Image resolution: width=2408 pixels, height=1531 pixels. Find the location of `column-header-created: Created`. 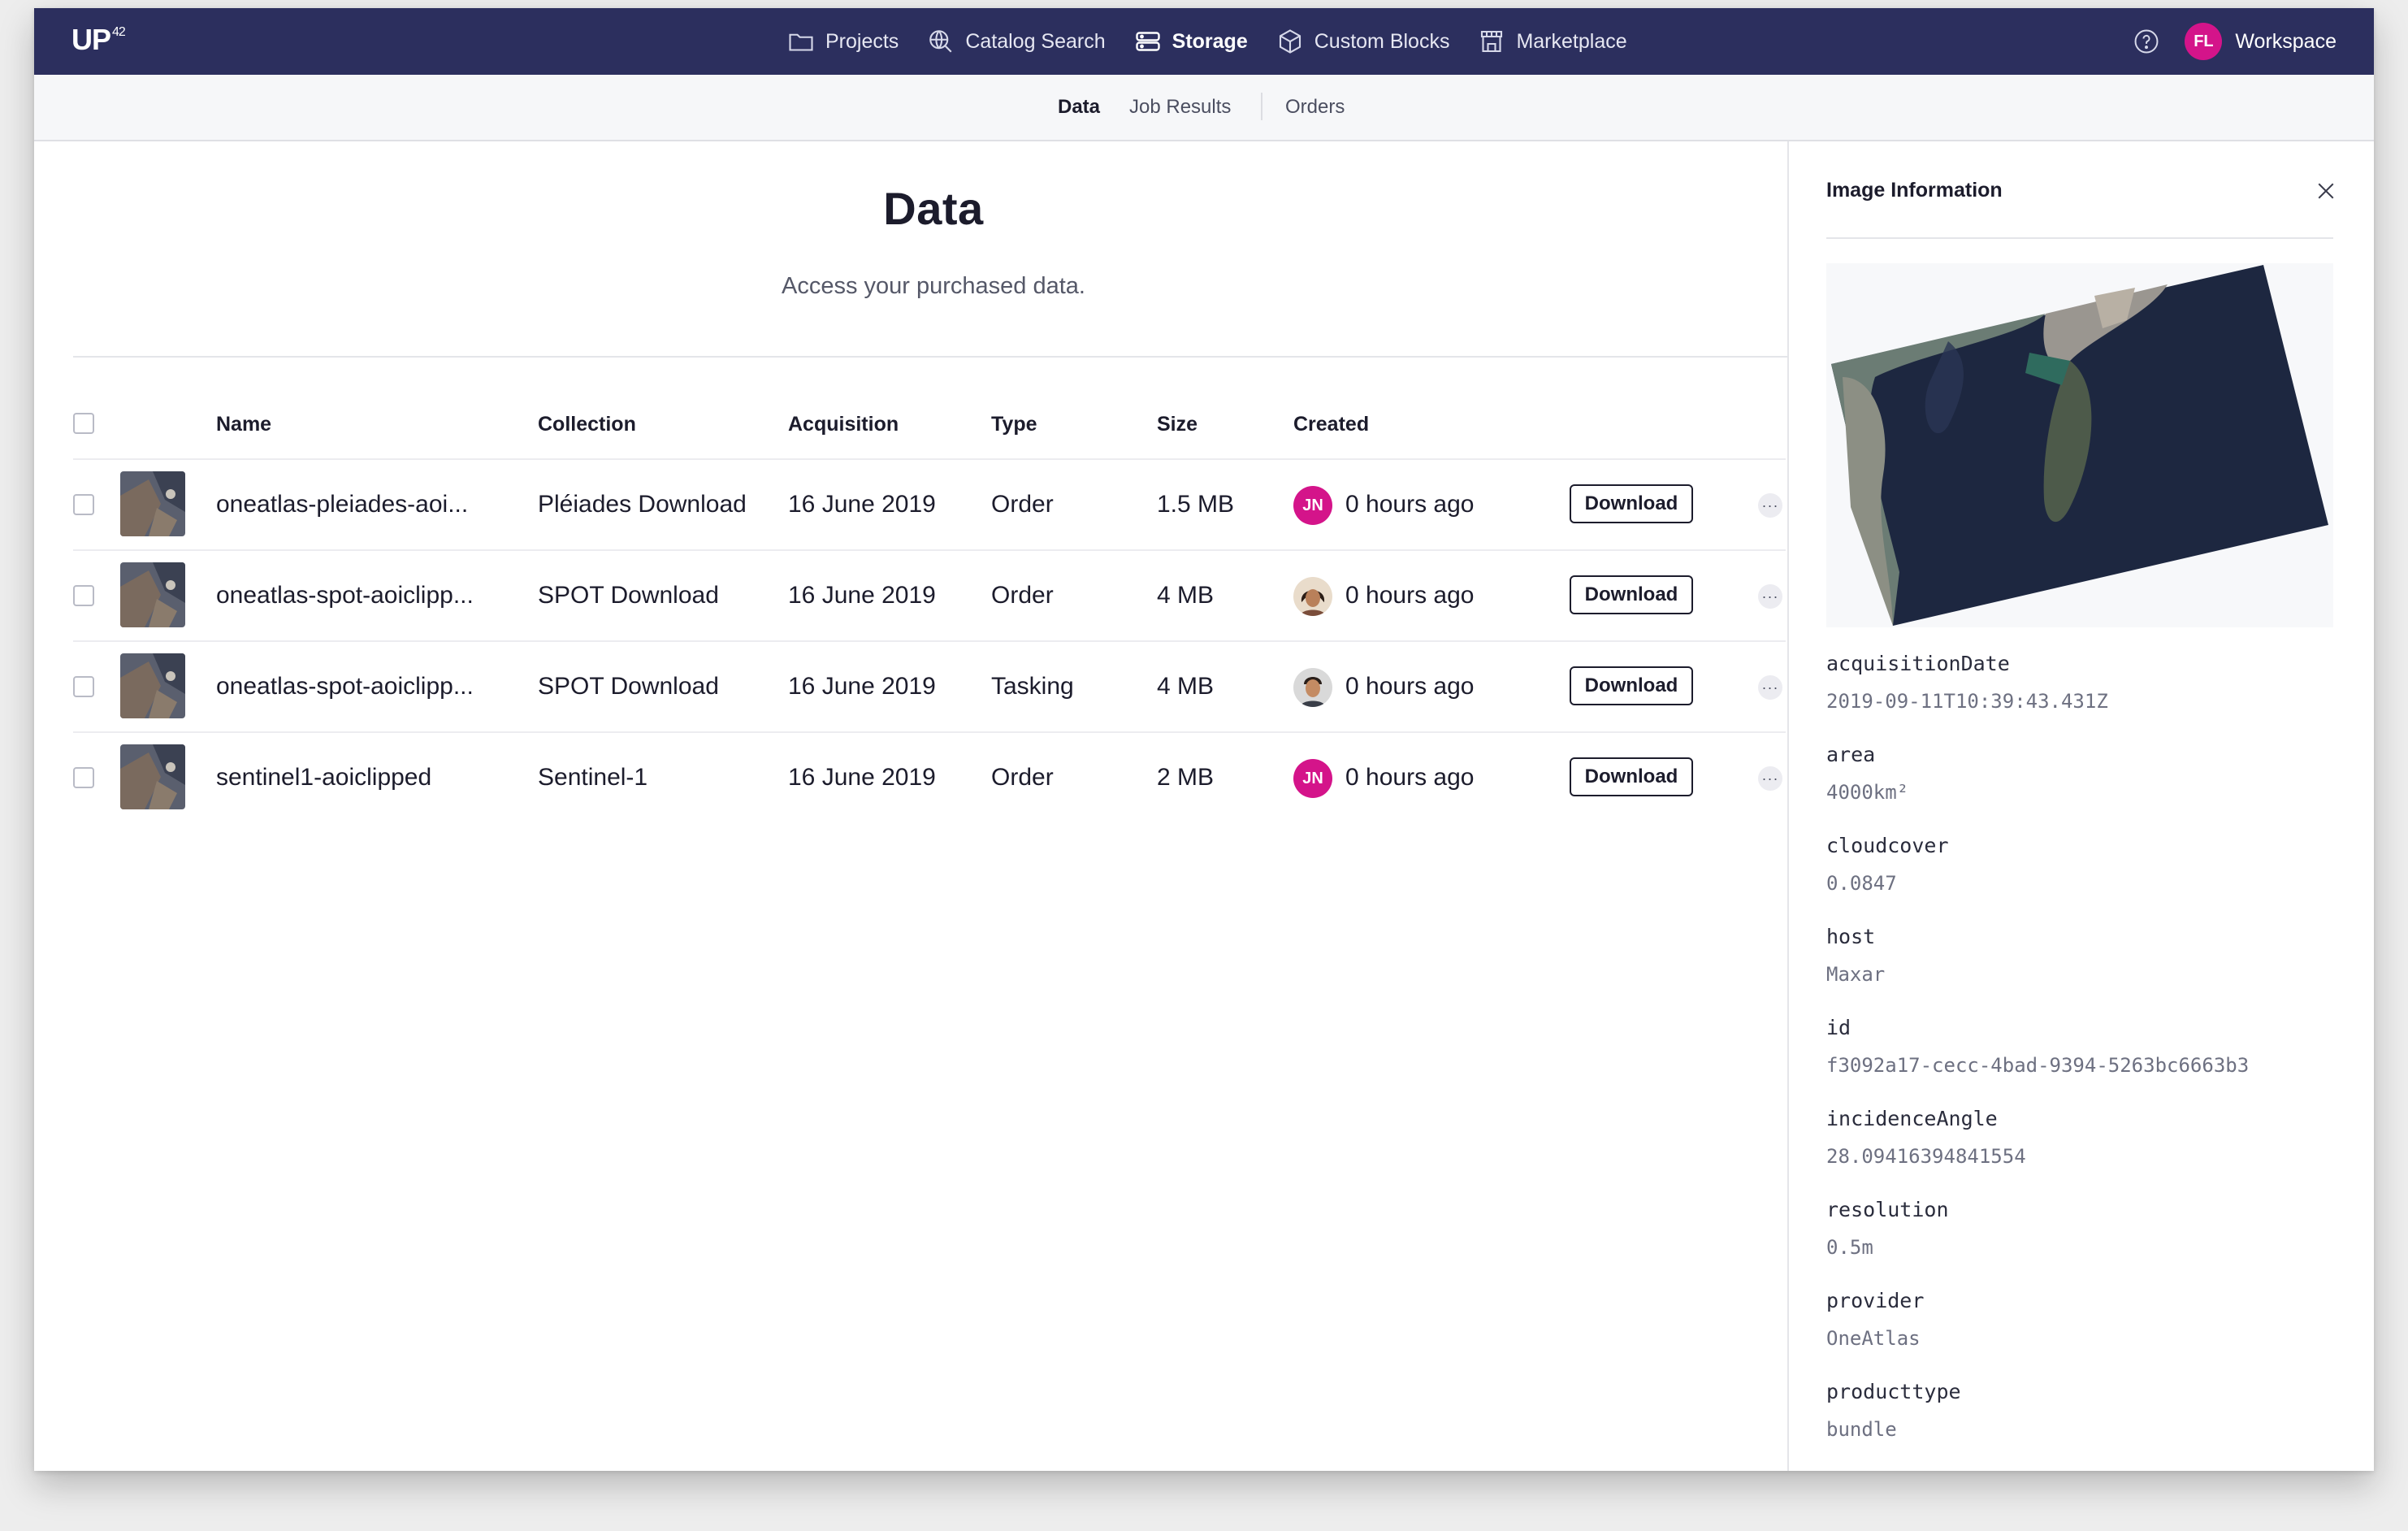

column-header-created: Created is located at coordinates (1331, 424).